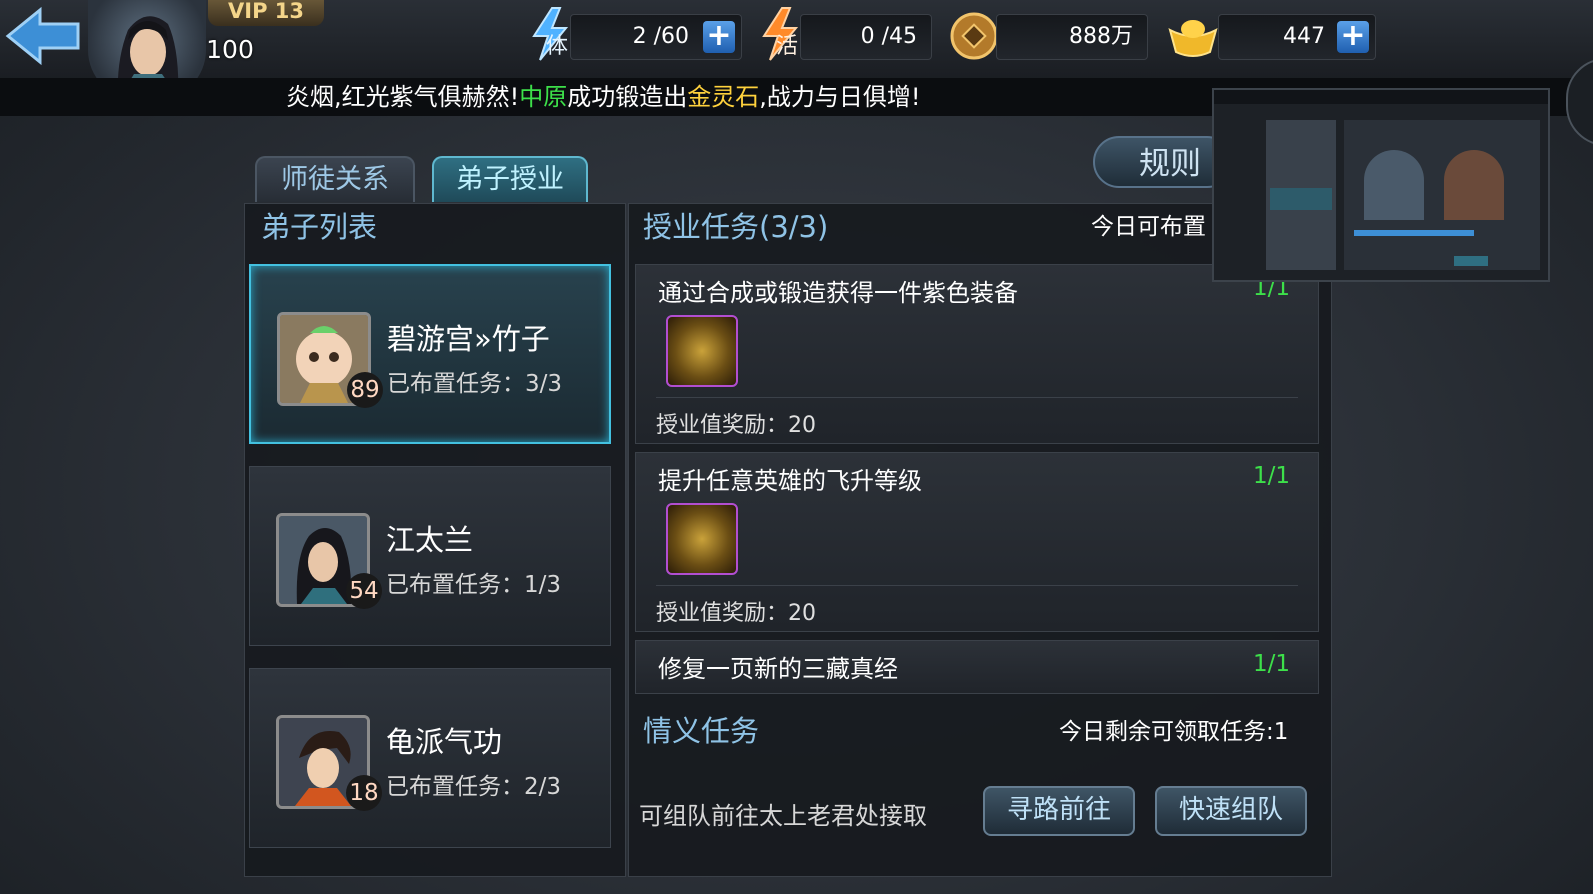 The image size is (1593, 894). What do you see at coordinates (510, 179) in the screenshot?
I see `tab-disciple-teaching: 弟子授业` at bounding box center [510, 179].